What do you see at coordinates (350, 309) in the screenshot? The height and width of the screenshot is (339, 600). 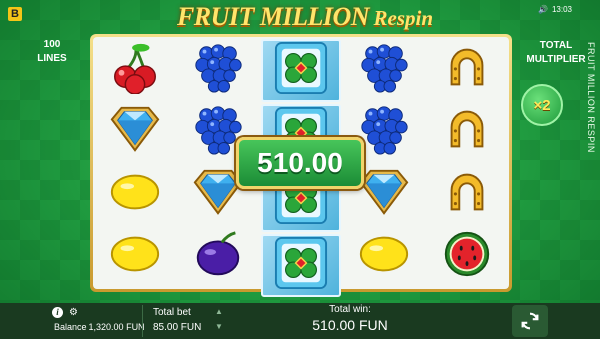 I see `total-win-label: Total win:` at bounding box center [350, 309].